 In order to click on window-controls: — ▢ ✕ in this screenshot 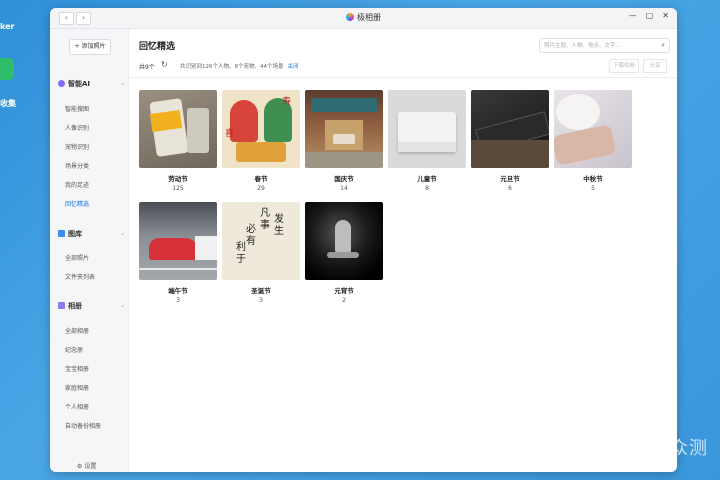, I will do `click(649, 15)`.